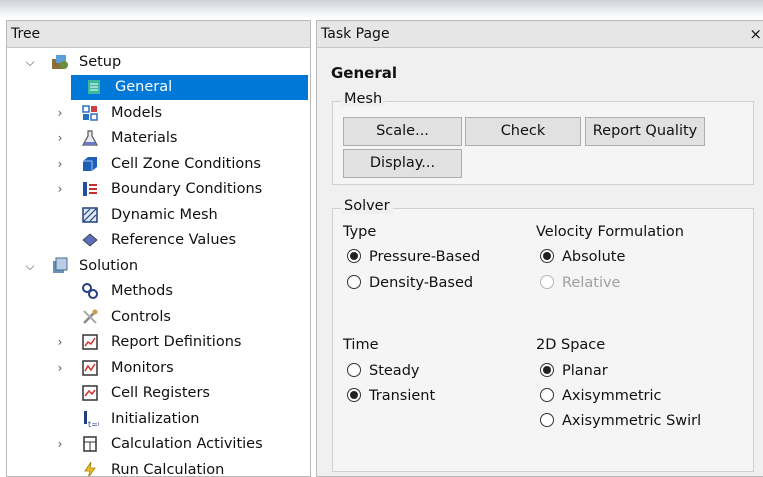 This screenshot has height=477, width=763. What do you see at coordinates (90, 342) in the screenshot?
I see `report-definitions-icon` at bounding box center [90, 342].